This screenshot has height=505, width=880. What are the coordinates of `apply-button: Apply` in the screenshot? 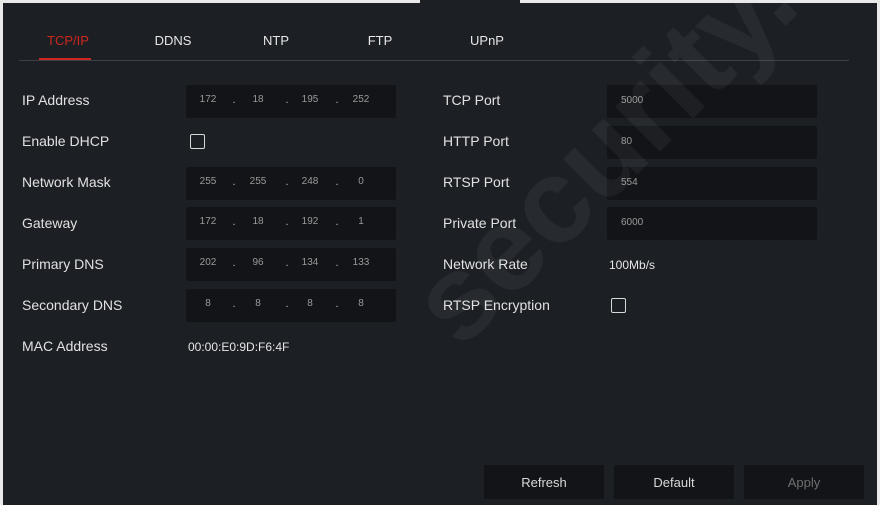 It's located at (804, 482).